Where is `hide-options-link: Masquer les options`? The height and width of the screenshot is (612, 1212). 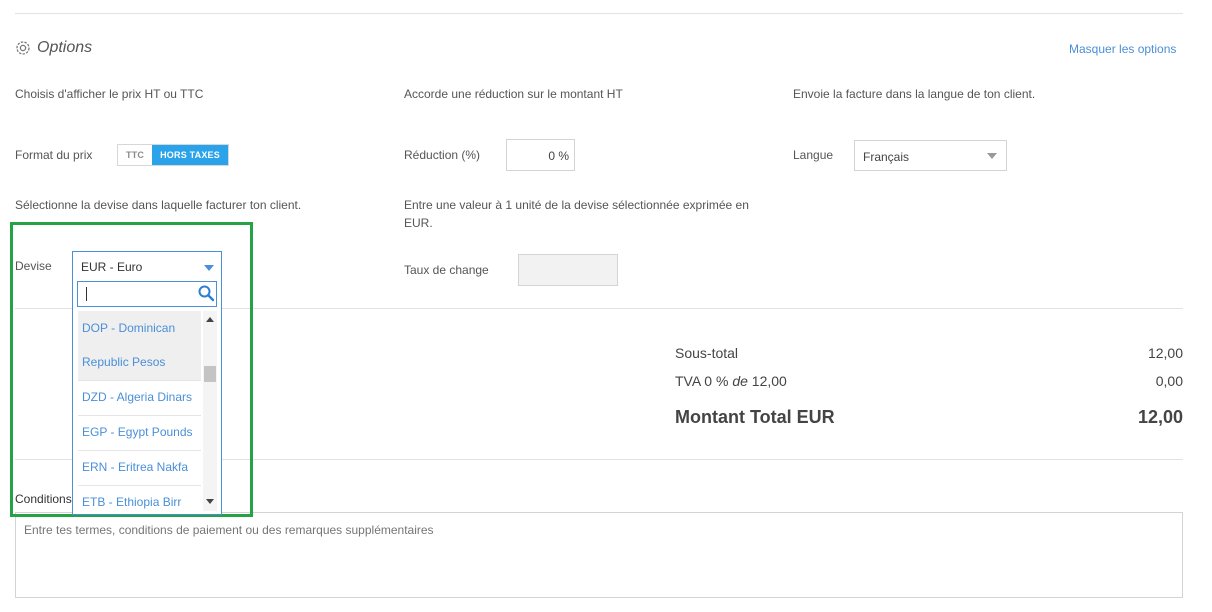
hide-options-link: Masquer les options is located at coordinates (1122, 49).